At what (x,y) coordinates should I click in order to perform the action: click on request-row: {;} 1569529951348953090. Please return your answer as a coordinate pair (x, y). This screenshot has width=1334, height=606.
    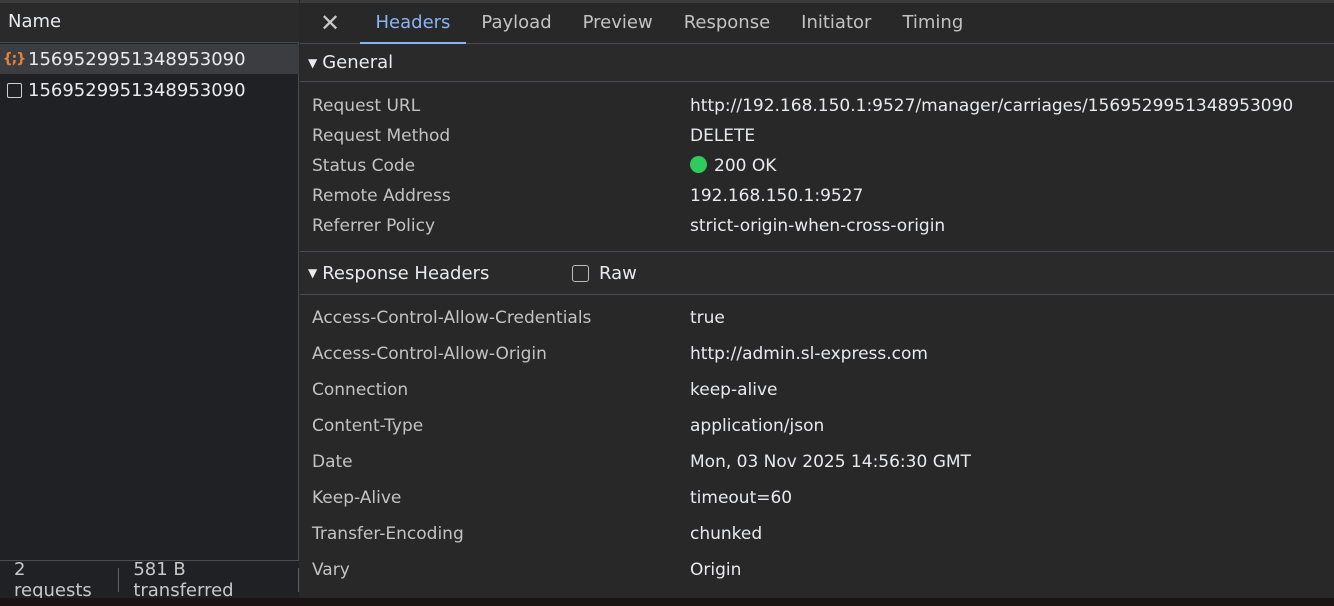
    Looking at the image, I should click on (149, 59).